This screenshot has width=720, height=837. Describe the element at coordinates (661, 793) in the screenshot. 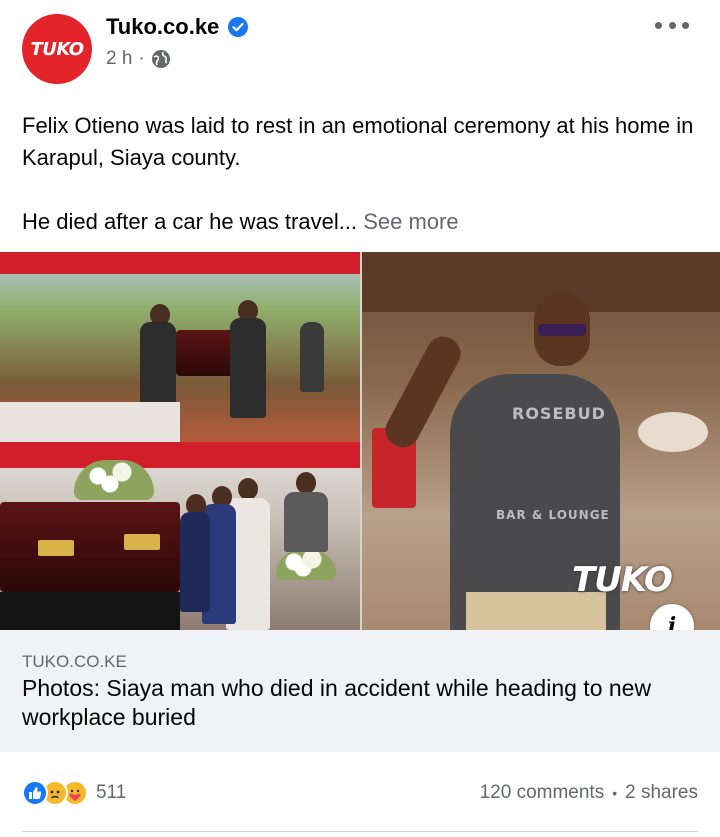

I see `shares-count: 2 shares` at that location.